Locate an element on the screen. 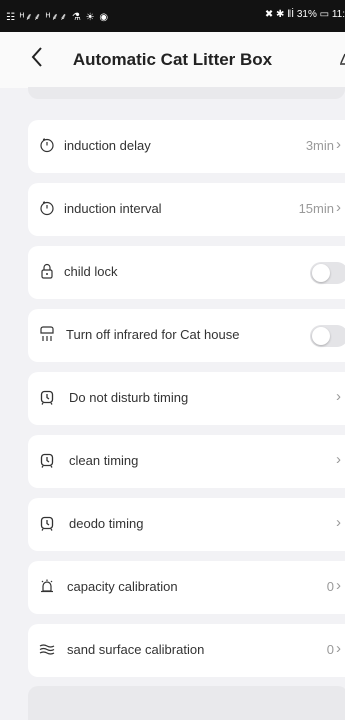 The image size is (345, 720). cat-house-icon is located at coordinates (47, 333).